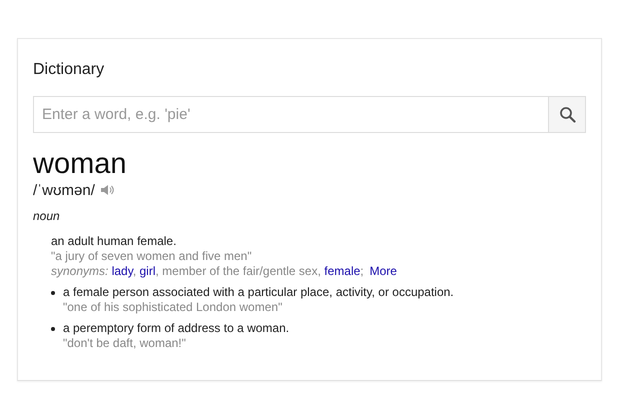 The width and height of the screenshot is (619, 415). I want to click on definition-text: an adult human female., so click(113, 241).